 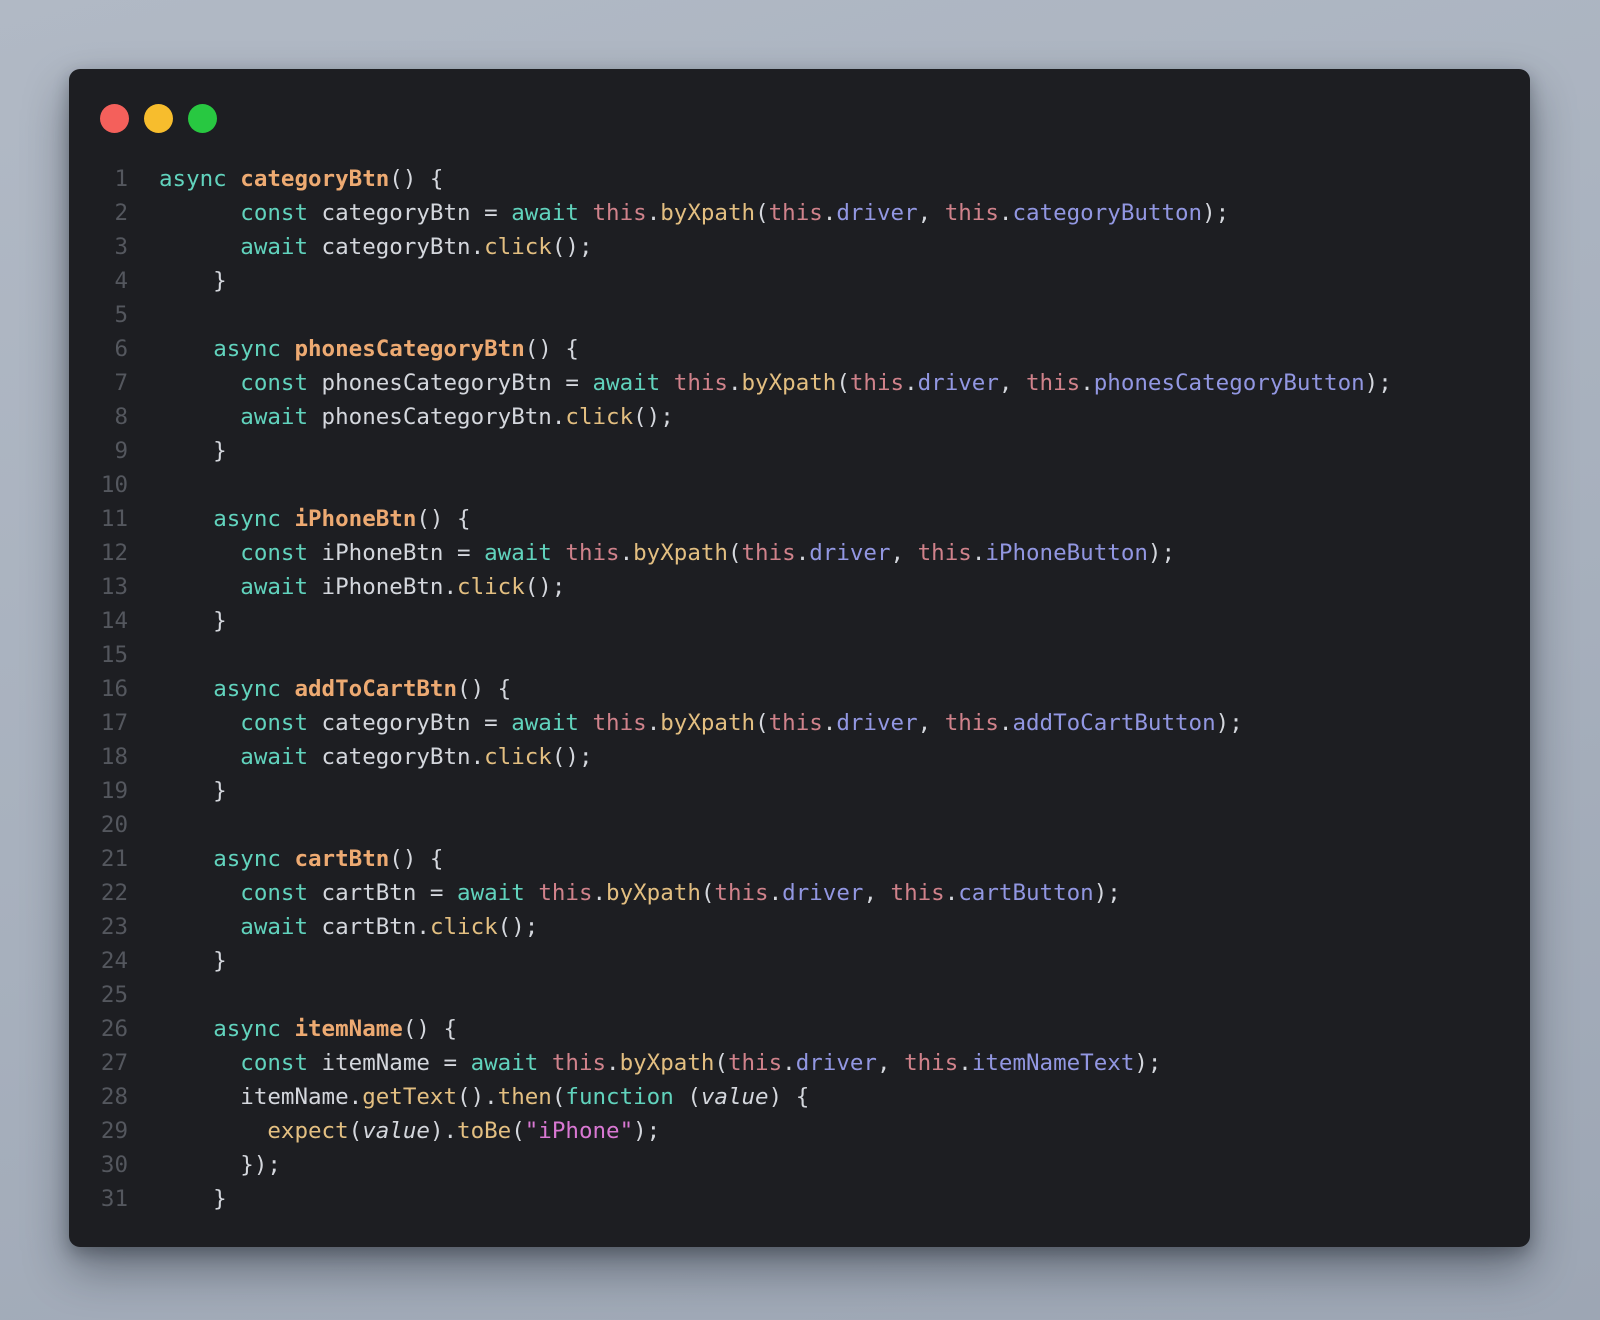 I want to click on code-line: 20, so click(x=810, y=825).